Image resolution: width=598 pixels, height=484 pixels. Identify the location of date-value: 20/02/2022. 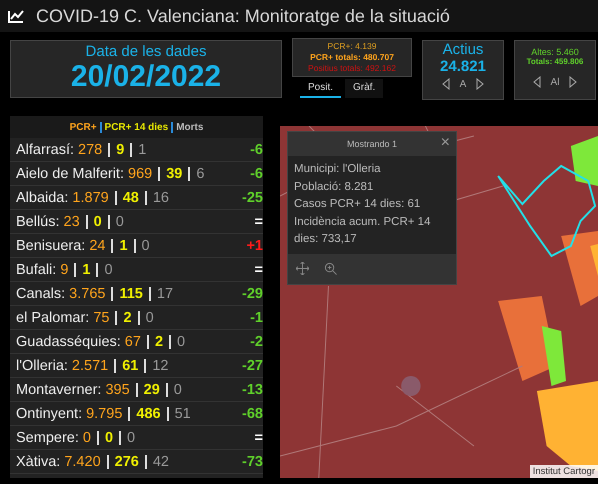
(146, 77).